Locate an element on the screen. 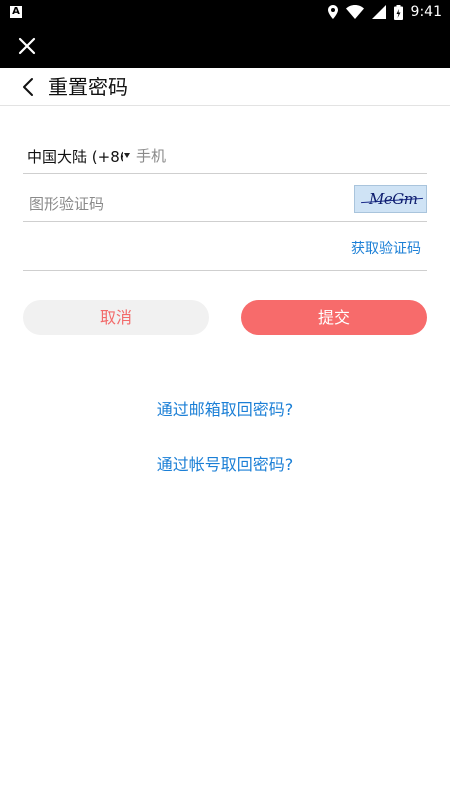  captcha-field-row: MeGm is located at coordinates (225, 202).